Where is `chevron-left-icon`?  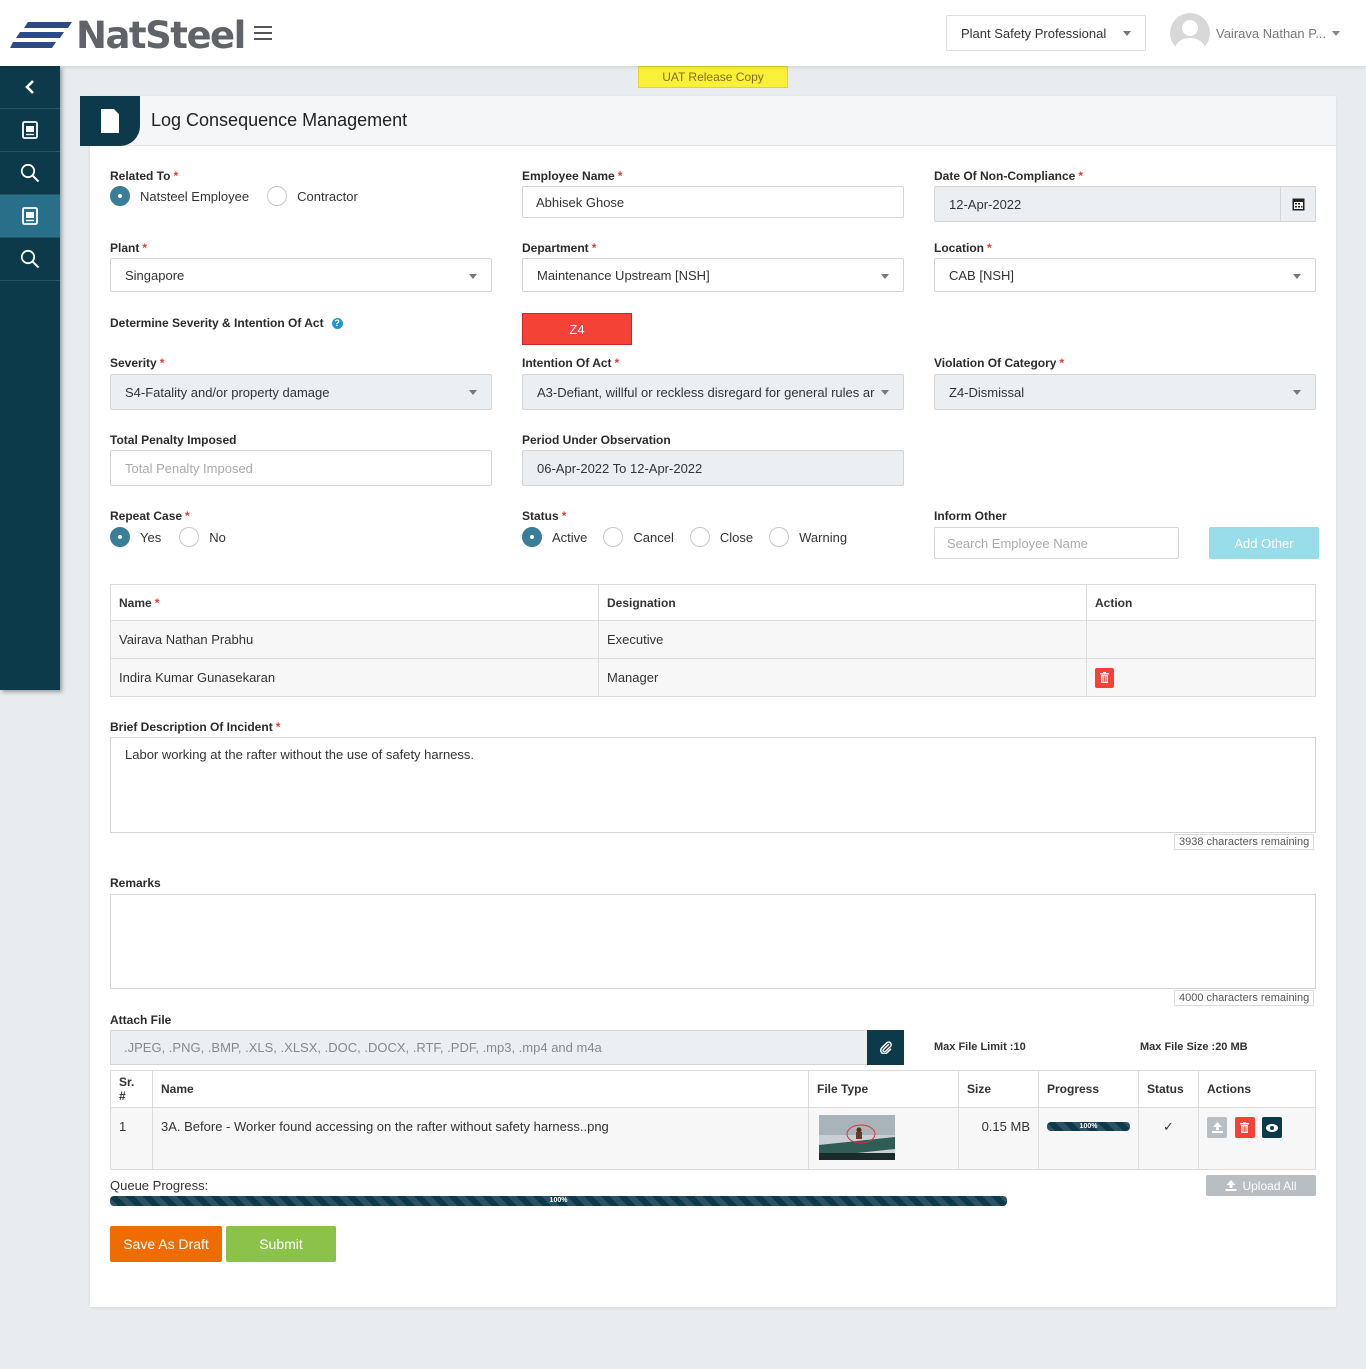 chevron-left-icon is located at coordinates (29, 87).